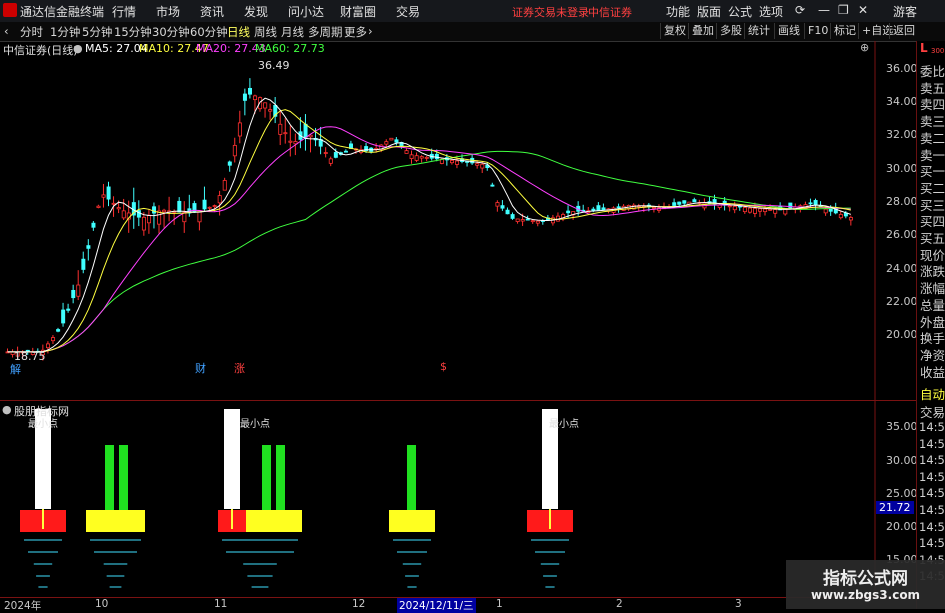 The height and width of the screenshot is (613, 945). Describe the element at coordinates (355, 32) in the screenshot. I see `period-more: 更多` at that location.